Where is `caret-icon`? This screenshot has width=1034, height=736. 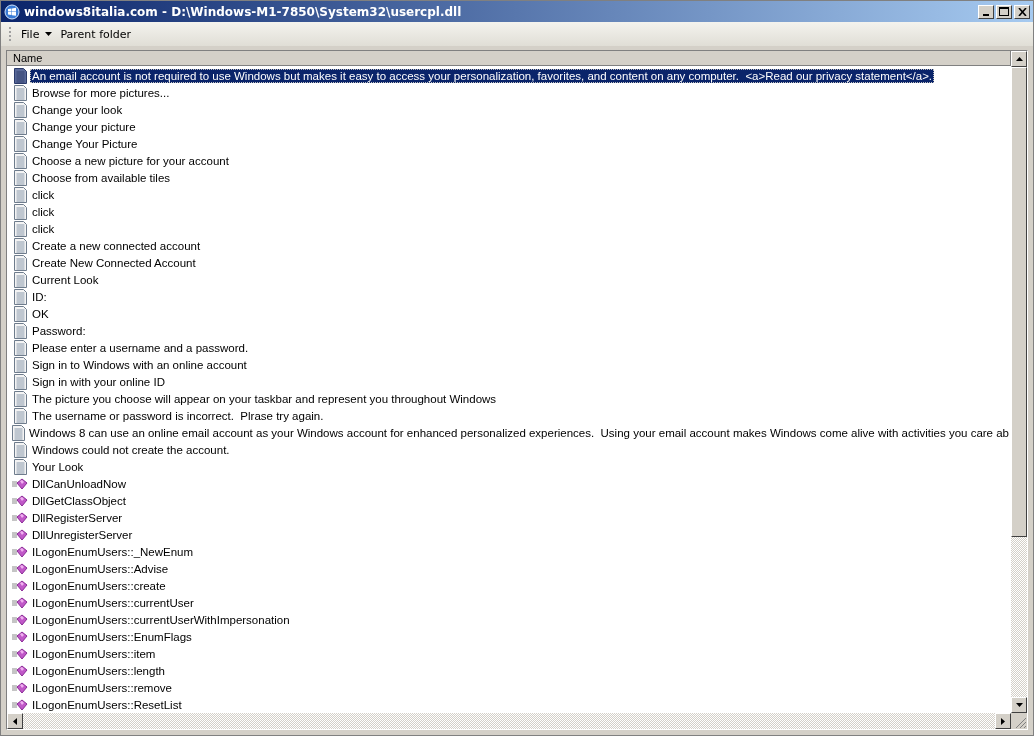
caret-icon is located at coordinates (49, 34).